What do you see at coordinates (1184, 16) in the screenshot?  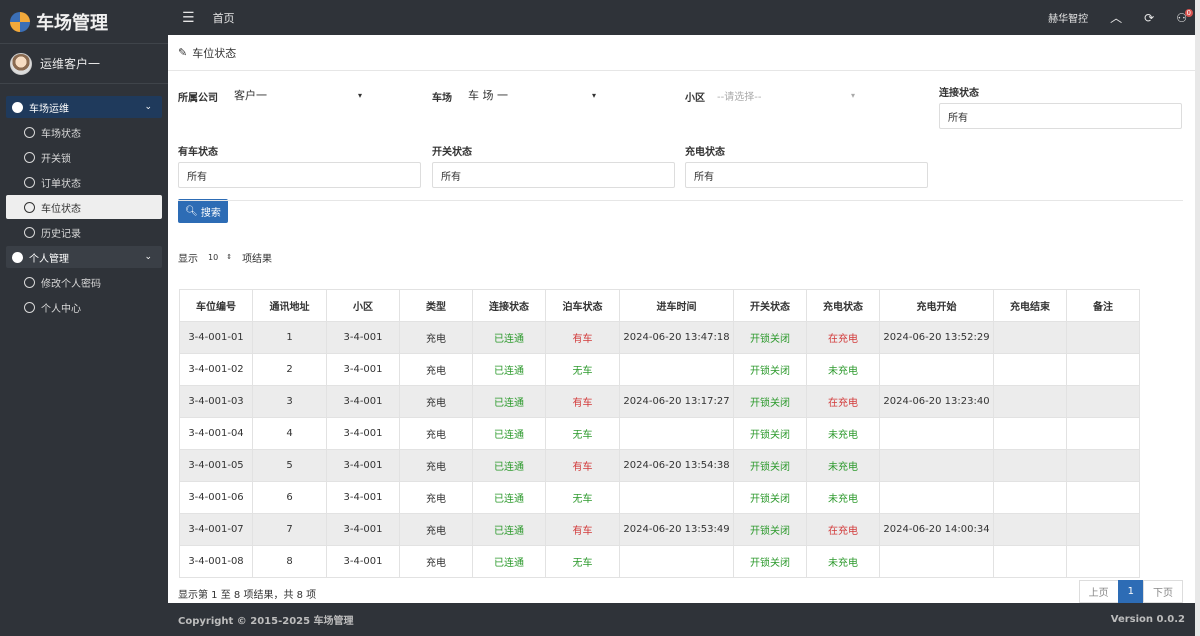 I see `user-icon: ⚇ 0` at bounding box center [1184, 16].